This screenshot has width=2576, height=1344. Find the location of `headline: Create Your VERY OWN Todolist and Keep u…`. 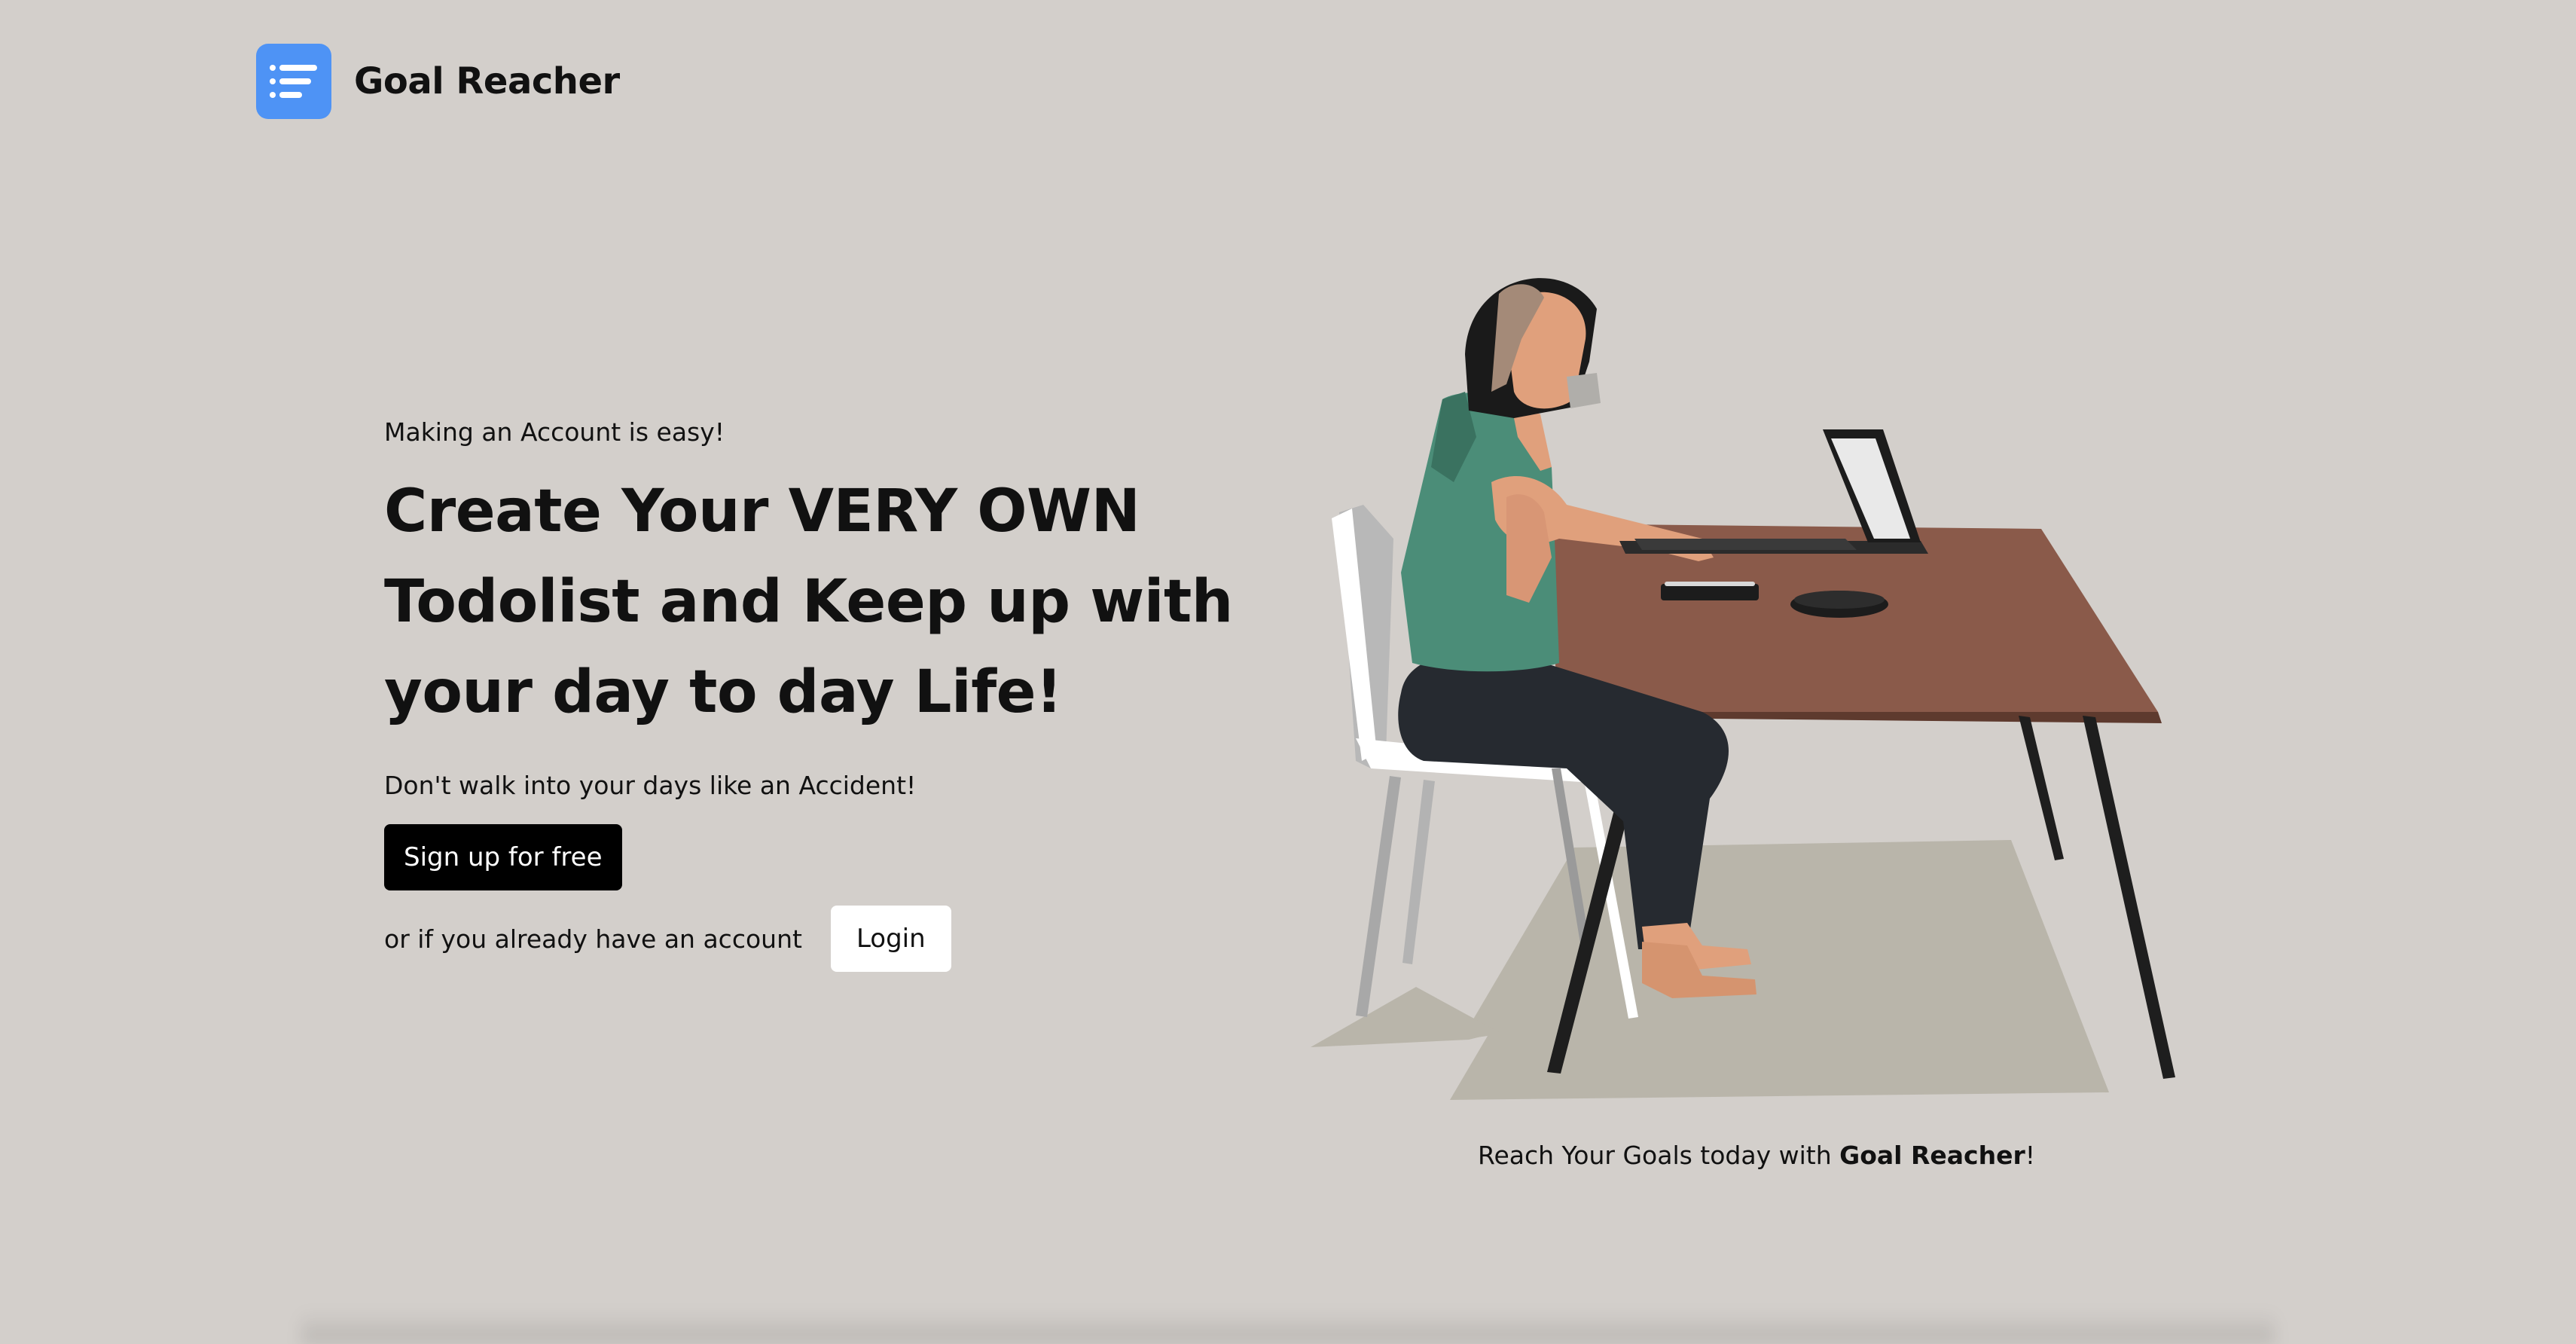

headline: Create Your VERY OWN Todolist and Keep u… is located at coordinates (836, 602).